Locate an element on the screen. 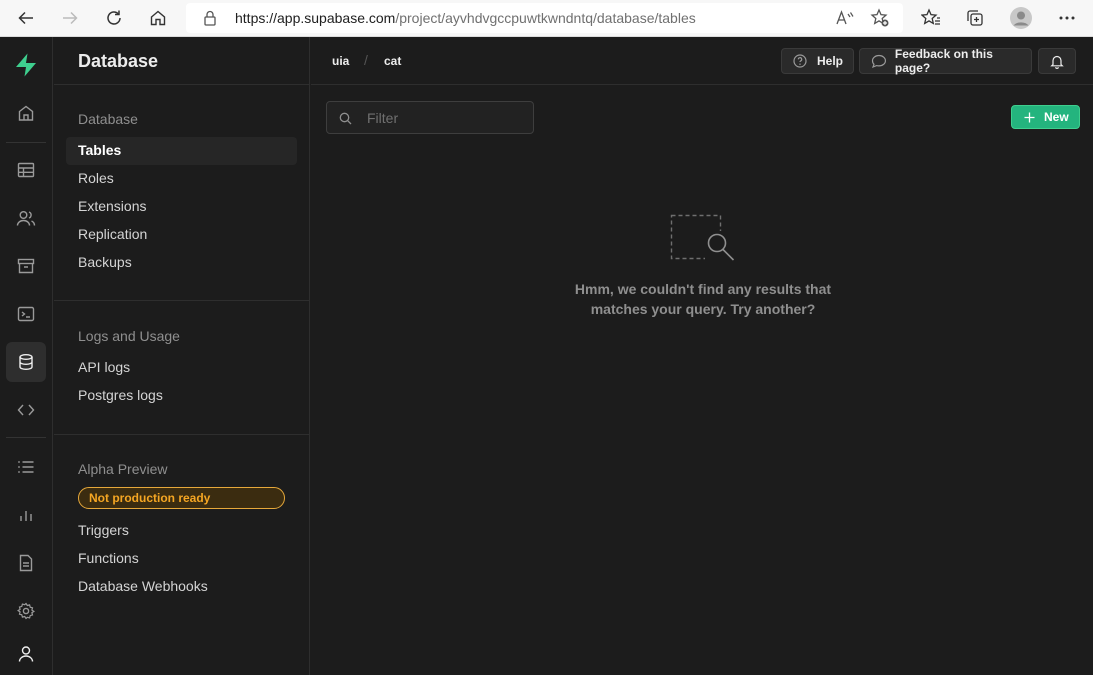 This screenshot has width=1093, height=675. help-label: Help is located at coordinates (830, 61).